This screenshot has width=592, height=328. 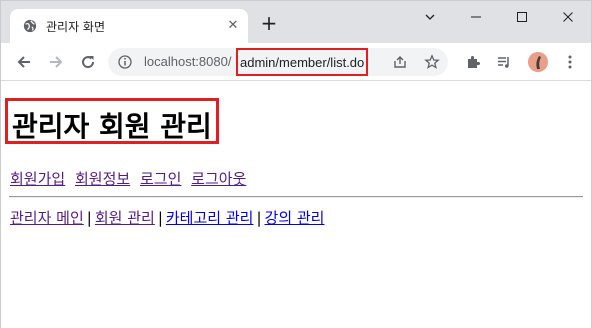 I want to click on back-button, so click(x=24, y=62).